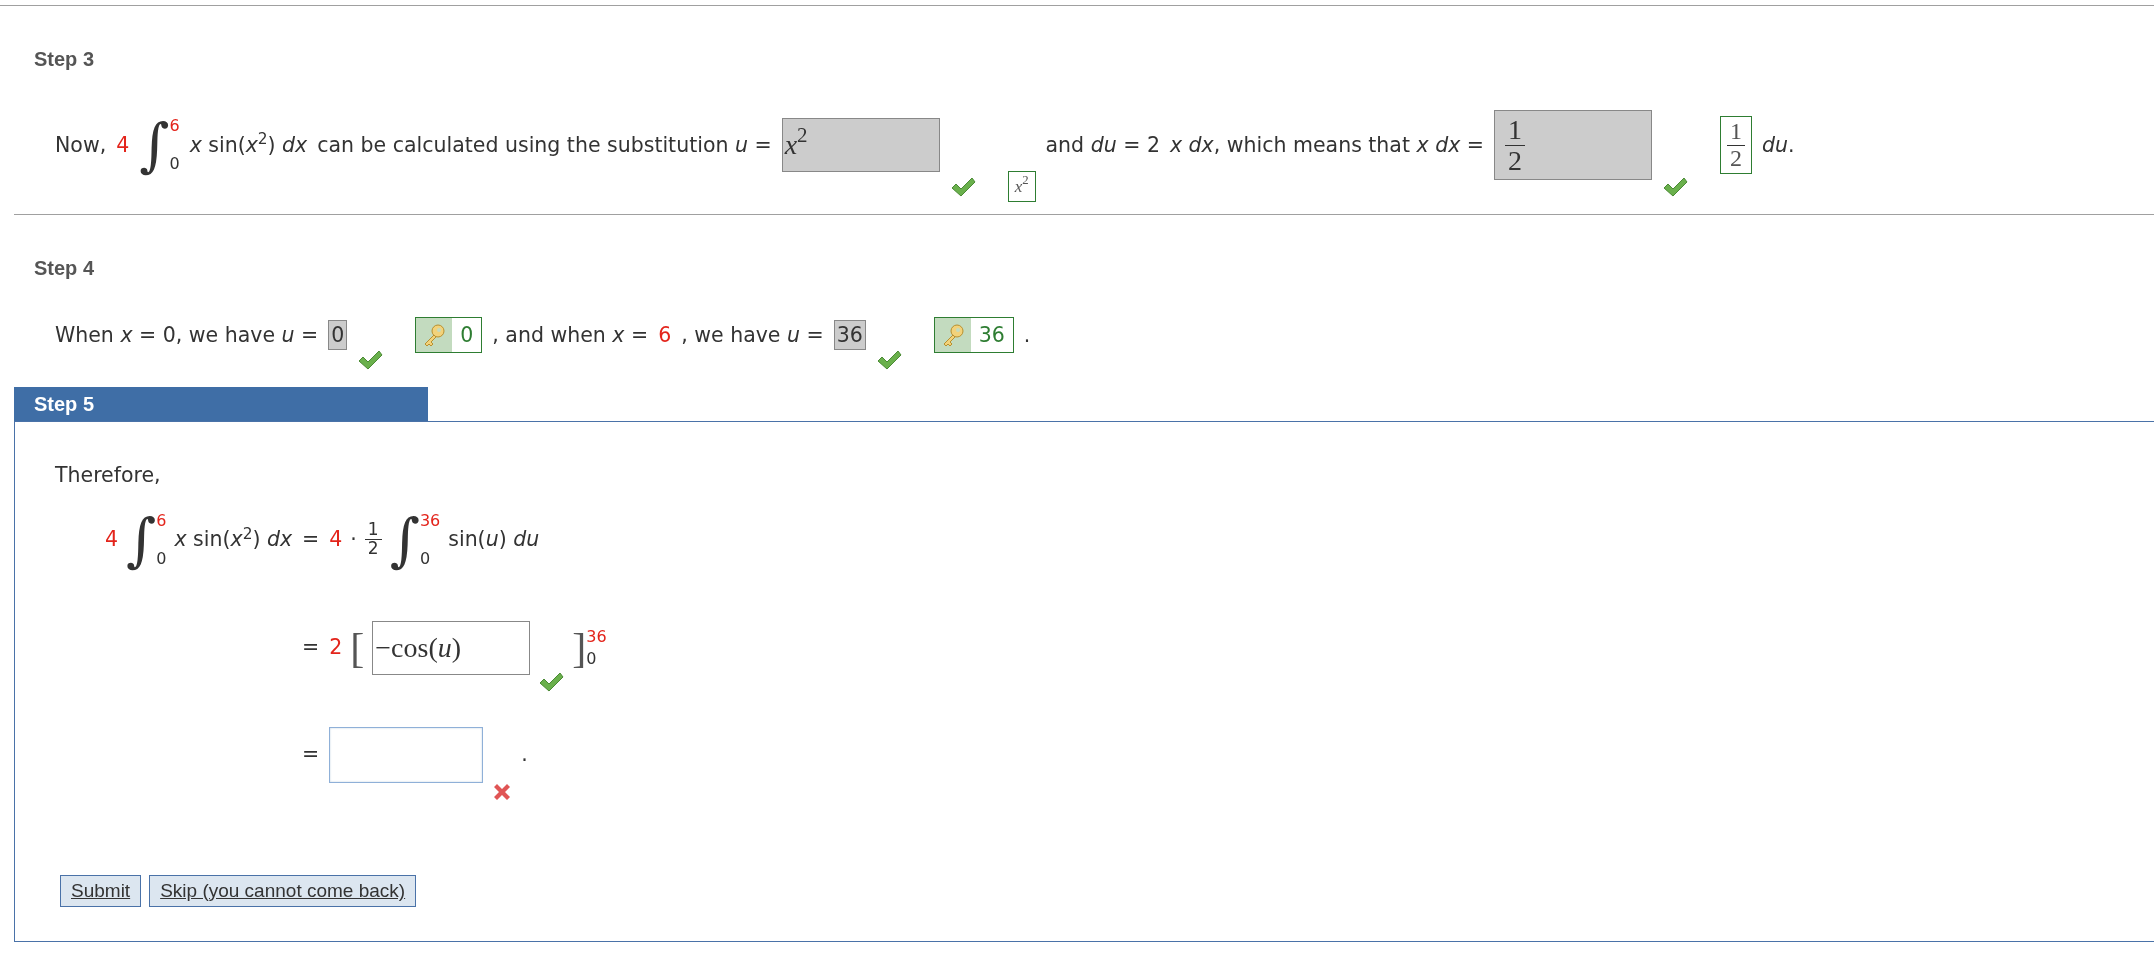  Describe the element at coordinates (1778, 145) in the screenshot. I see `math-text: du.` at that location.